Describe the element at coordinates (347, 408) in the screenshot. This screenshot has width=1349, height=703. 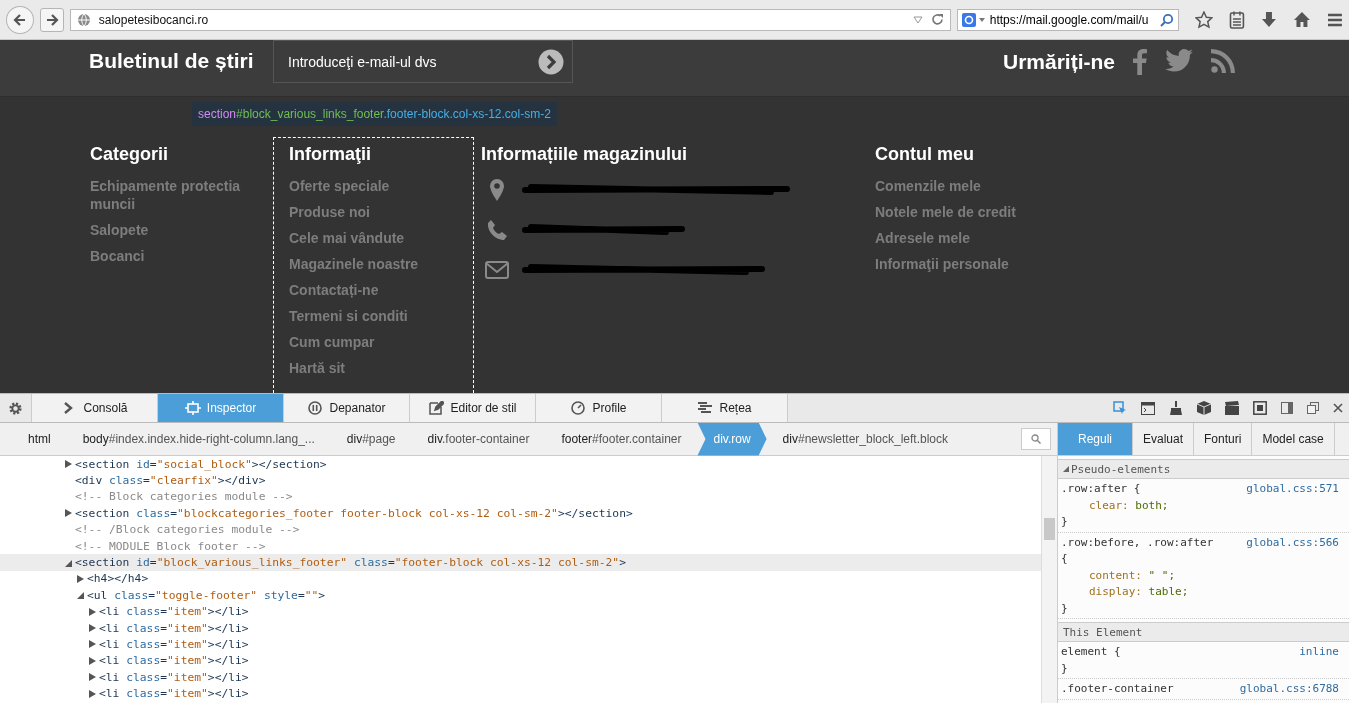
I see `devtools-tab: Depanator` at that location.